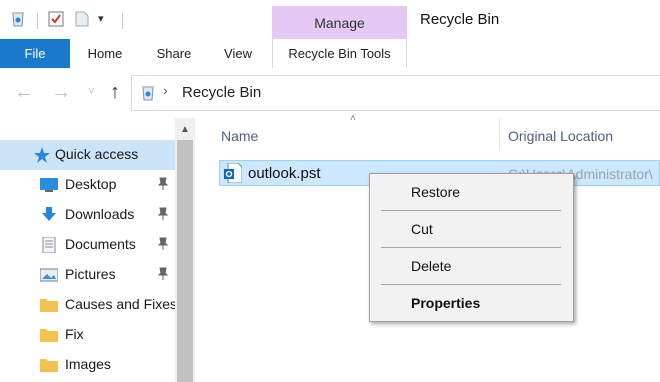  I want to click on nav-item-label: Documents, so click(100, 244).